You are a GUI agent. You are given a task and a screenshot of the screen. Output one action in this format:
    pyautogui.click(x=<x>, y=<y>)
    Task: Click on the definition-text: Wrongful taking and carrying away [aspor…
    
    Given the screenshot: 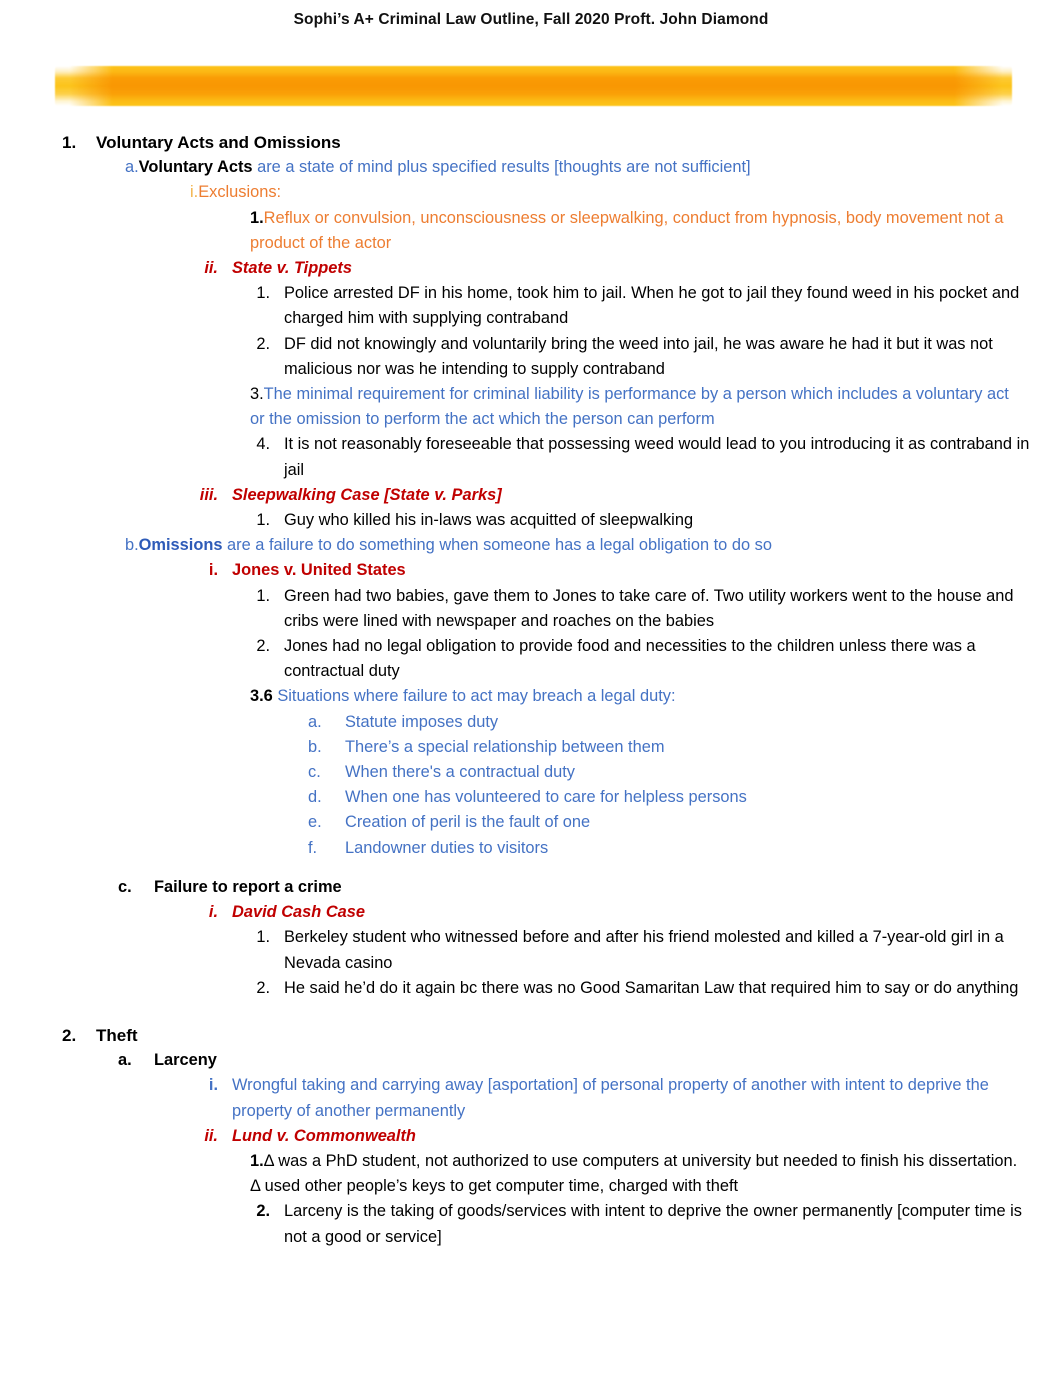 What is the action you would take?
    pyautogui.click(x=610, y=1098)
    